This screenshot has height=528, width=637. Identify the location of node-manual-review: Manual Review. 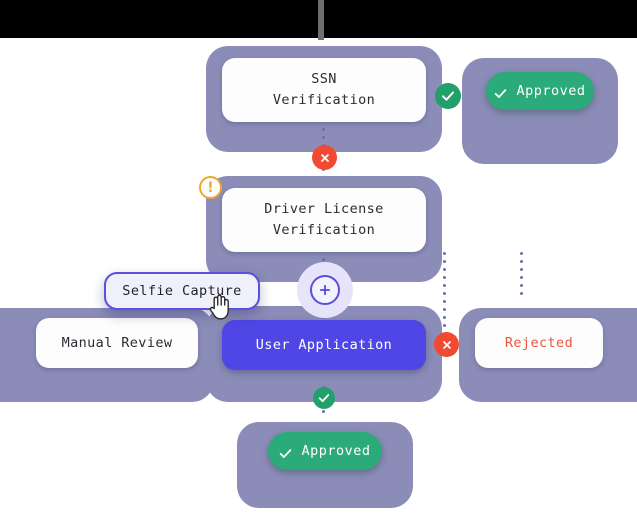
(107, 355).